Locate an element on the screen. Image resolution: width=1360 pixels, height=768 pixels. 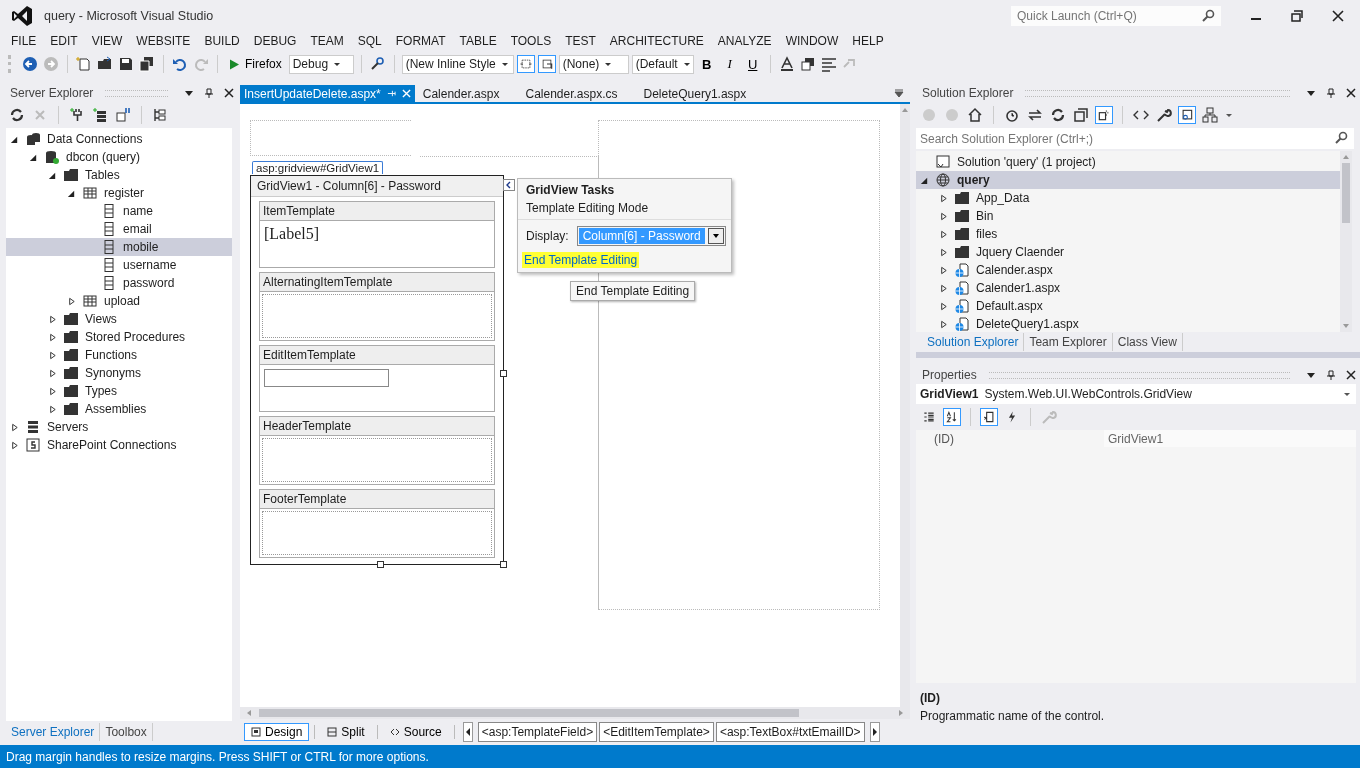
view-tab: Split is located at coordinates (346, 732).